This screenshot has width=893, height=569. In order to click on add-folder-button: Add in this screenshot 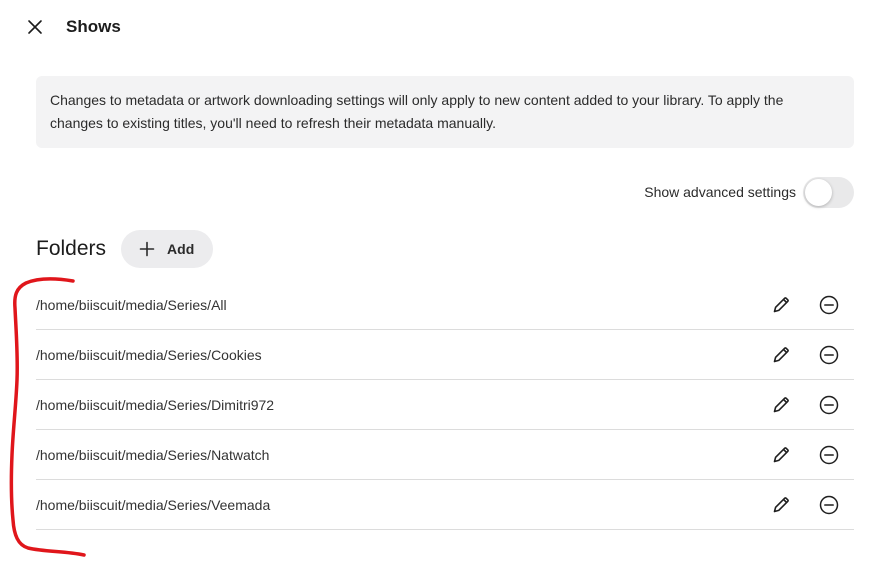, I will do `click(167, 249)`.